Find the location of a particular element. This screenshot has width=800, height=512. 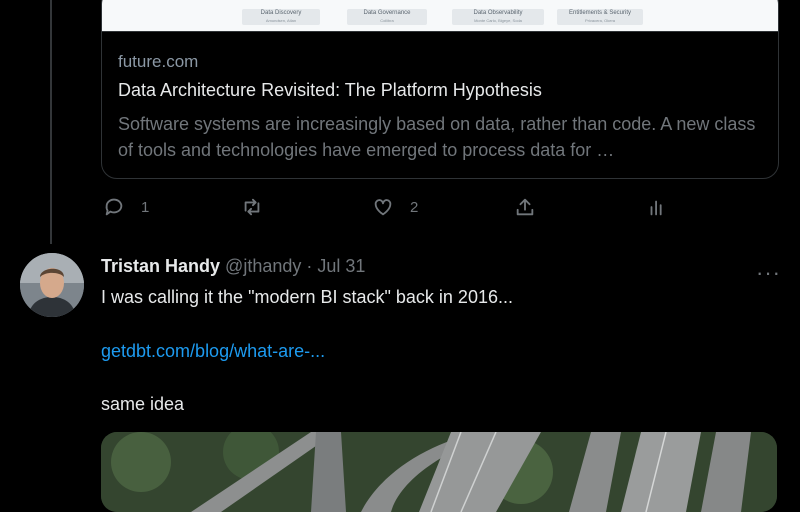

reply-icon is located at coordinates (114, 207).